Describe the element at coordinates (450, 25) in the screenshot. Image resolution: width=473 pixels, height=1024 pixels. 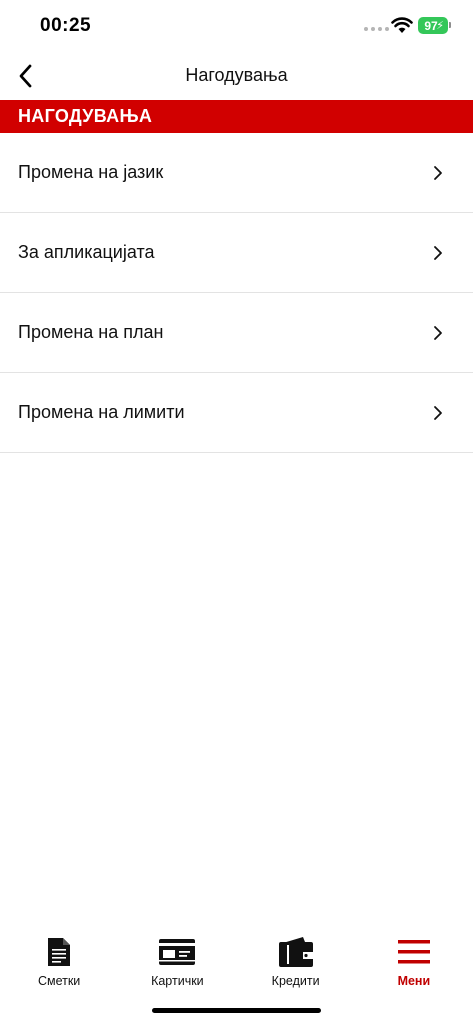
I see `battery-tip` at that location.